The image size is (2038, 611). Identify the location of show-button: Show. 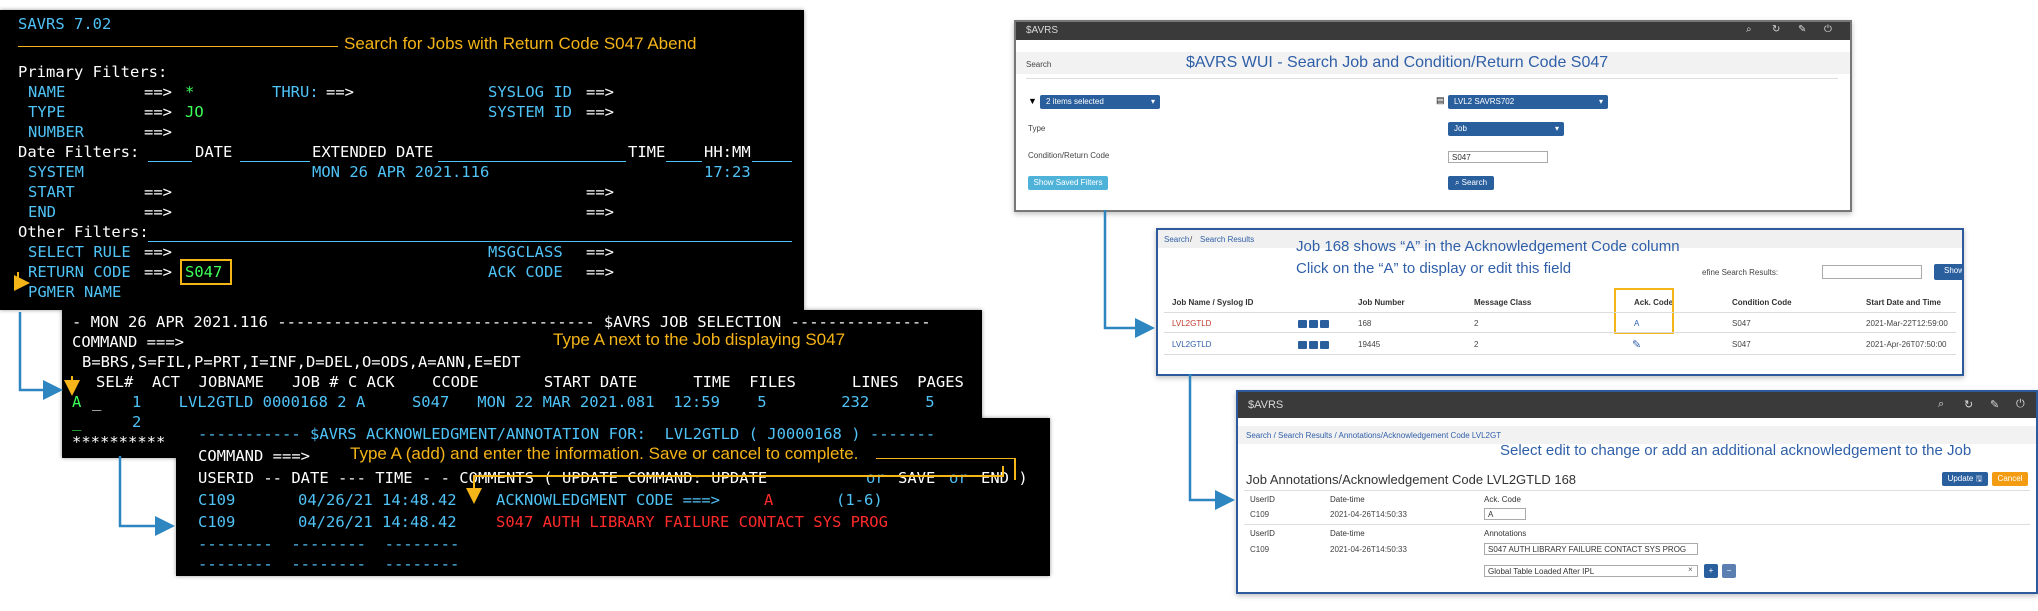
(1948, 272).